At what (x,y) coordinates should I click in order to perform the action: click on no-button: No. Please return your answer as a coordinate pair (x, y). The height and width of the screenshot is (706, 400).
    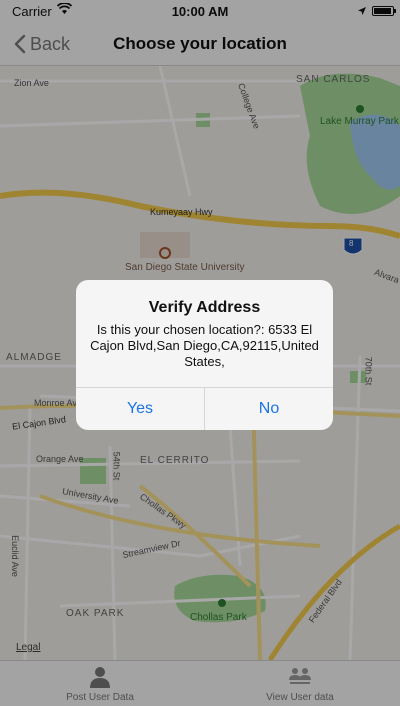
    Looking at the image, I should click on (268, 409).